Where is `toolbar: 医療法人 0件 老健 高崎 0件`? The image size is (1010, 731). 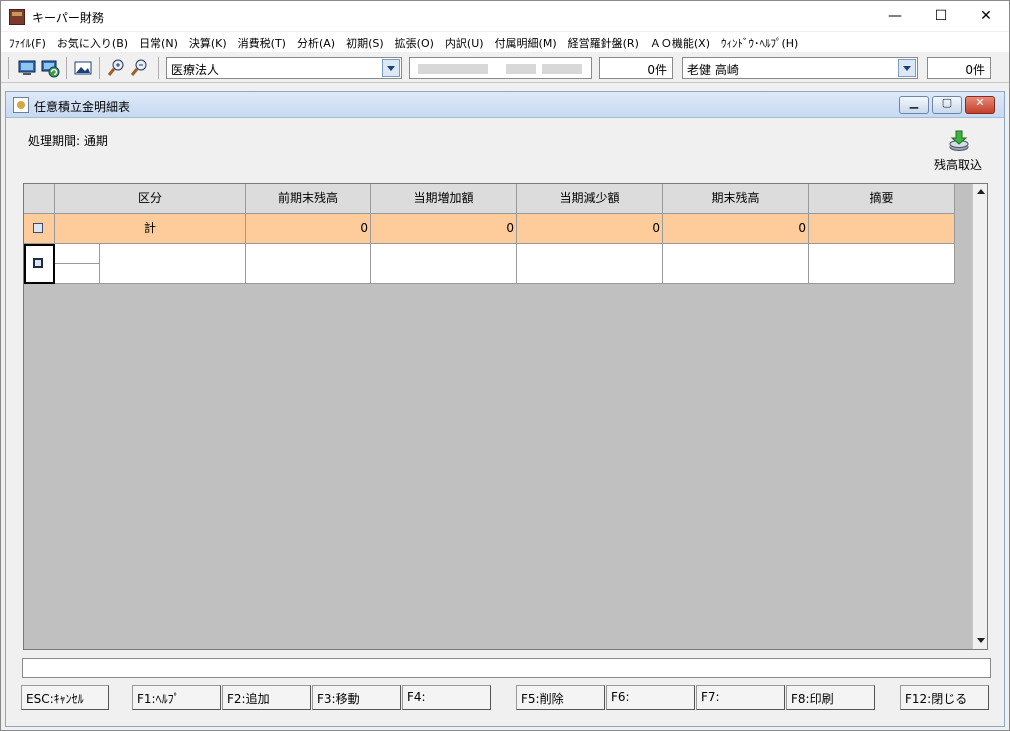
toolbar: 医療法人 0件 老健 高崎 0件 is located at coordinates (505, 68).